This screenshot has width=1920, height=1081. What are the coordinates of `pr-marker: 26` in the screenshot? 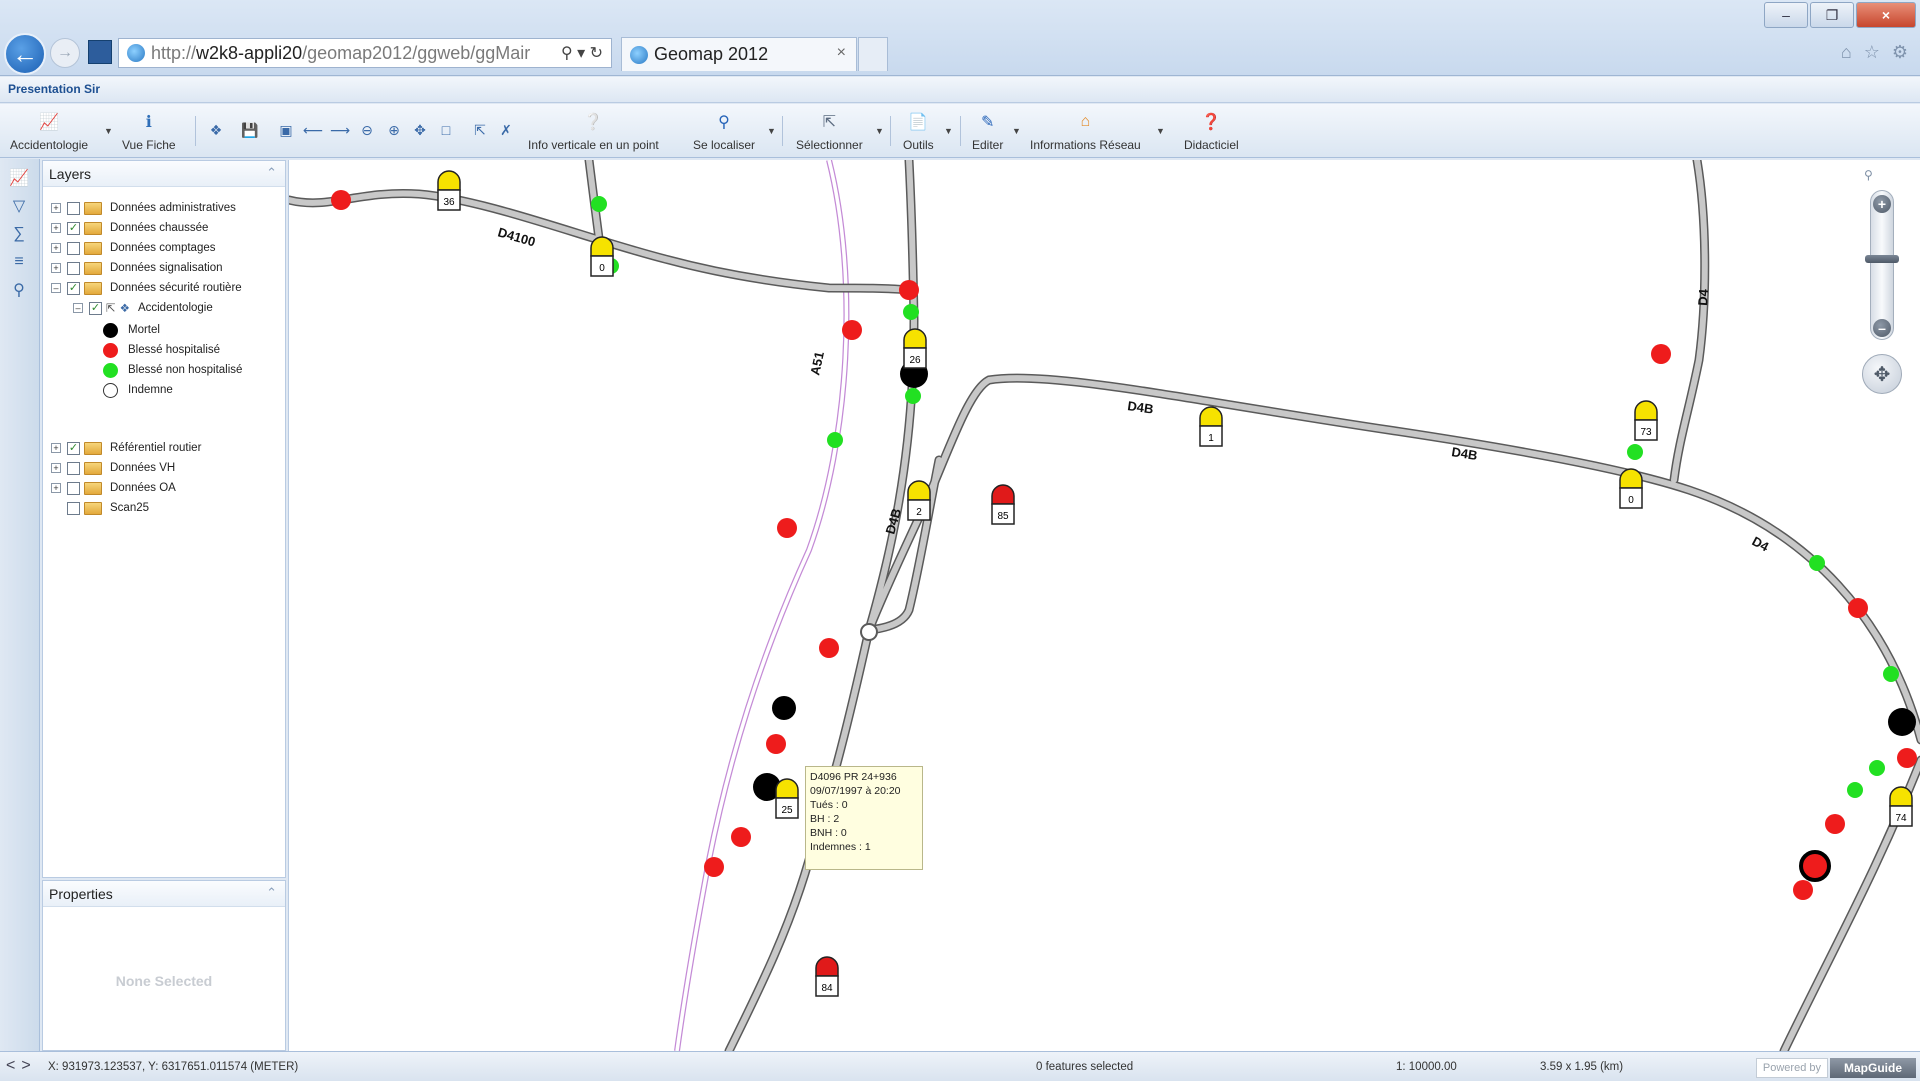 It's located at (915, 348).